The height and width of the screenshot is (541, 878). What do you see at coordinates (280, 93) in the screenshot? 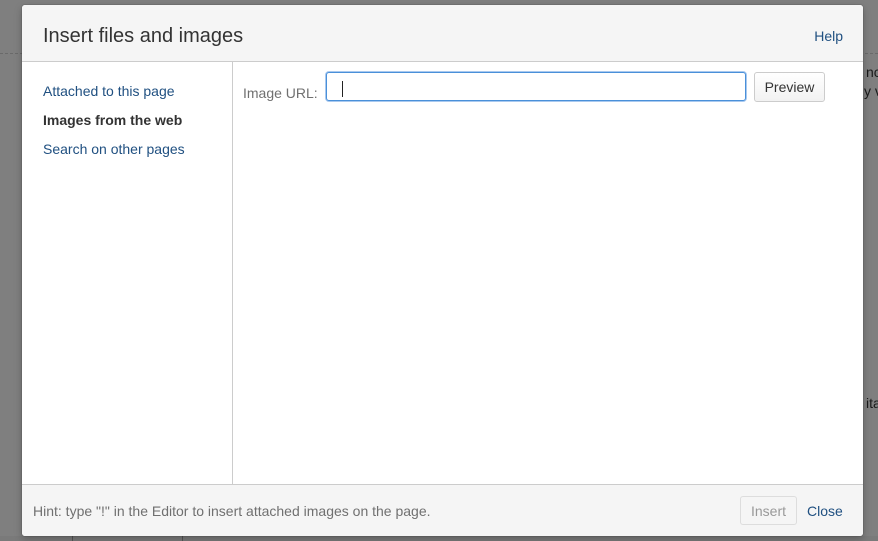
I see `image-url-label: Image URL:` at bounding box center [280, 93].